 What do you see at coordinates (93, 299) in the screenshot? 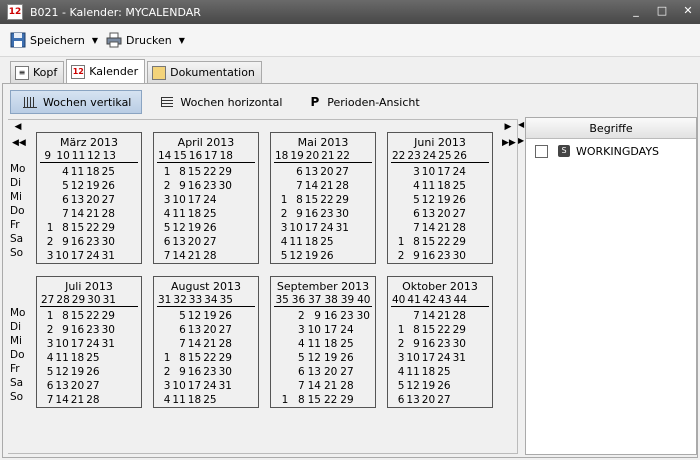
I see `week-number: 30` at bounding box center [93, 299].